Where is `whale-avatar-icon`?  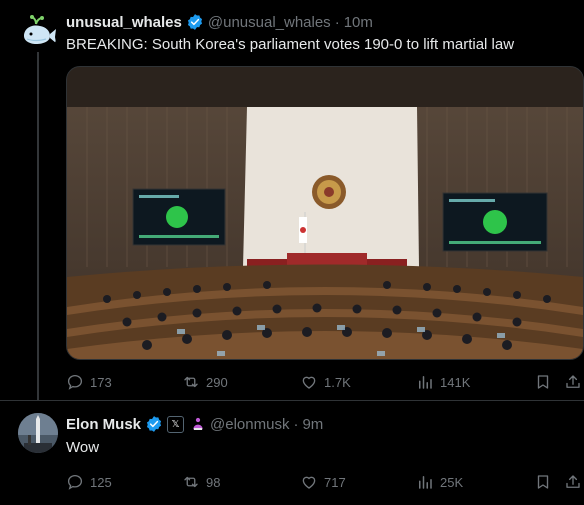 whale-avatar-icon is located at coordinates (38, 32).